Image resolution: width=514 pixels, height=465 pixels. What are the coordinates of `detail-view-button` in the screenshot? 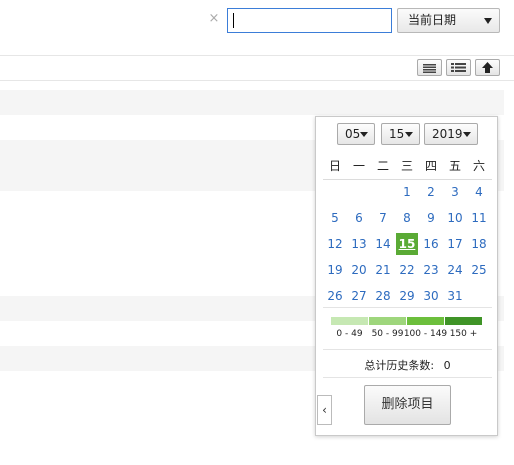 It's located at (458, 67).